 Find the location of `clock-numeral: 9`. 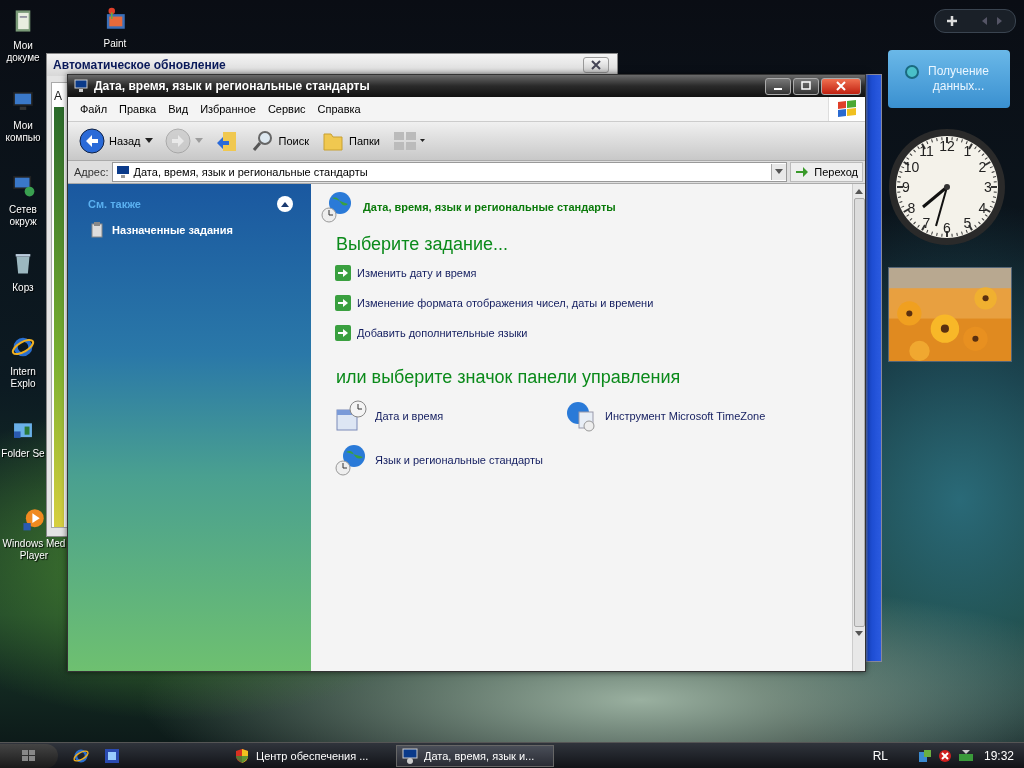

clock-numeral: 9 is located at coordinates (906, 187).